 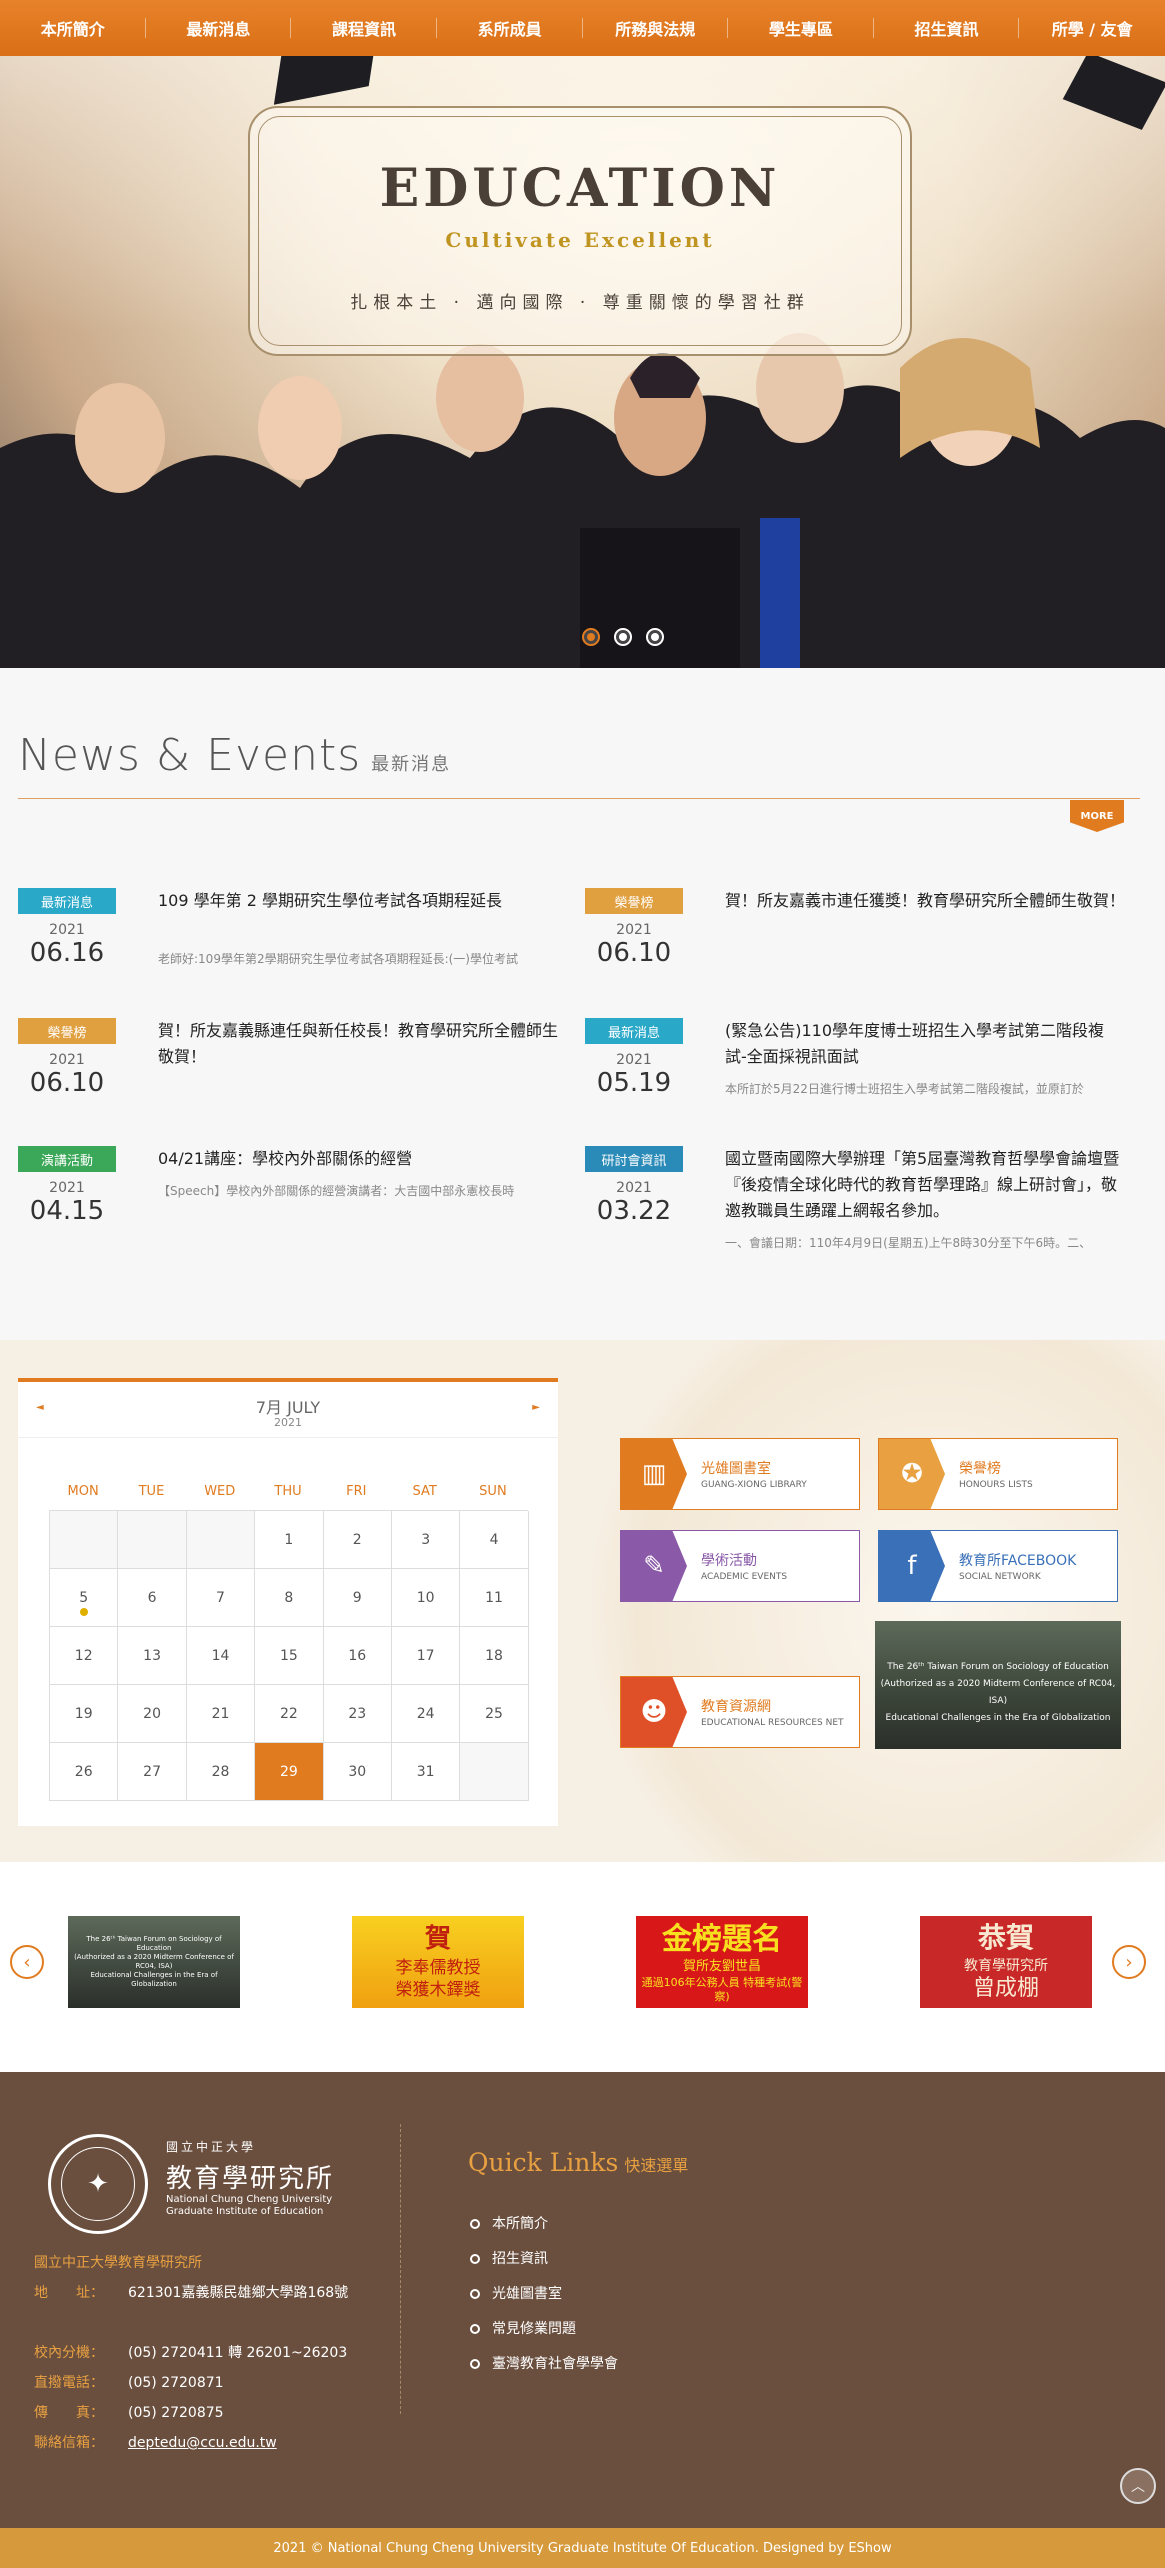 I want to click on calendar-day: 3, so click(x=426, y=1540).